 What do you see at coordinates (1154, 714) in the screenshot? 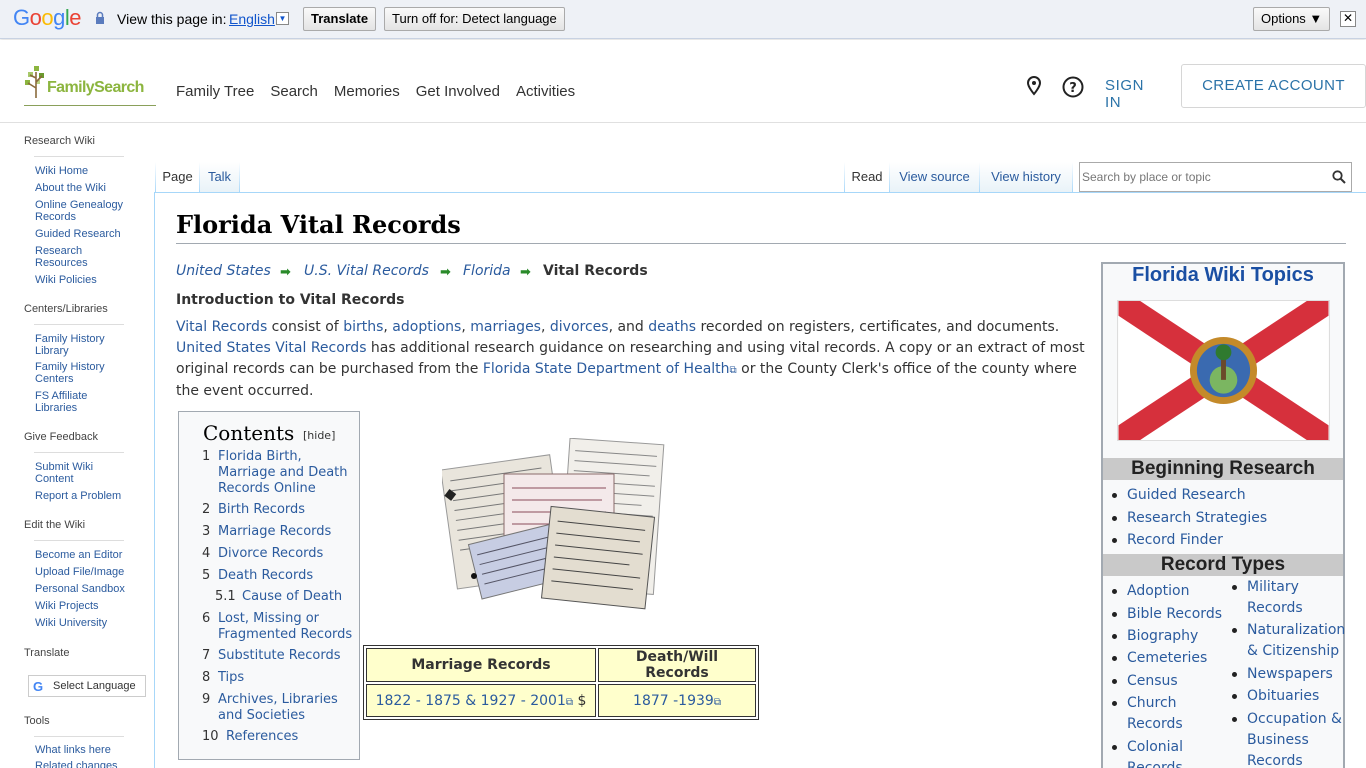
I see `infobox-link-church-records: Church Records` at bounding box center [1154, 714].